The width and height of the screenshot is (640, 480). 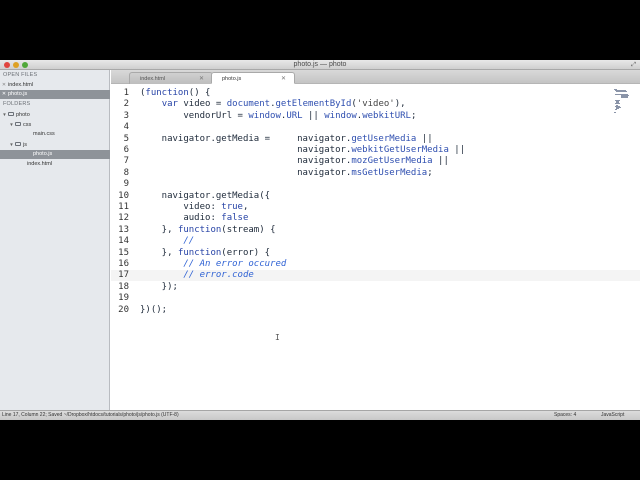 I want to click on tree-item-label: index.html, so click(x=40, y=164).